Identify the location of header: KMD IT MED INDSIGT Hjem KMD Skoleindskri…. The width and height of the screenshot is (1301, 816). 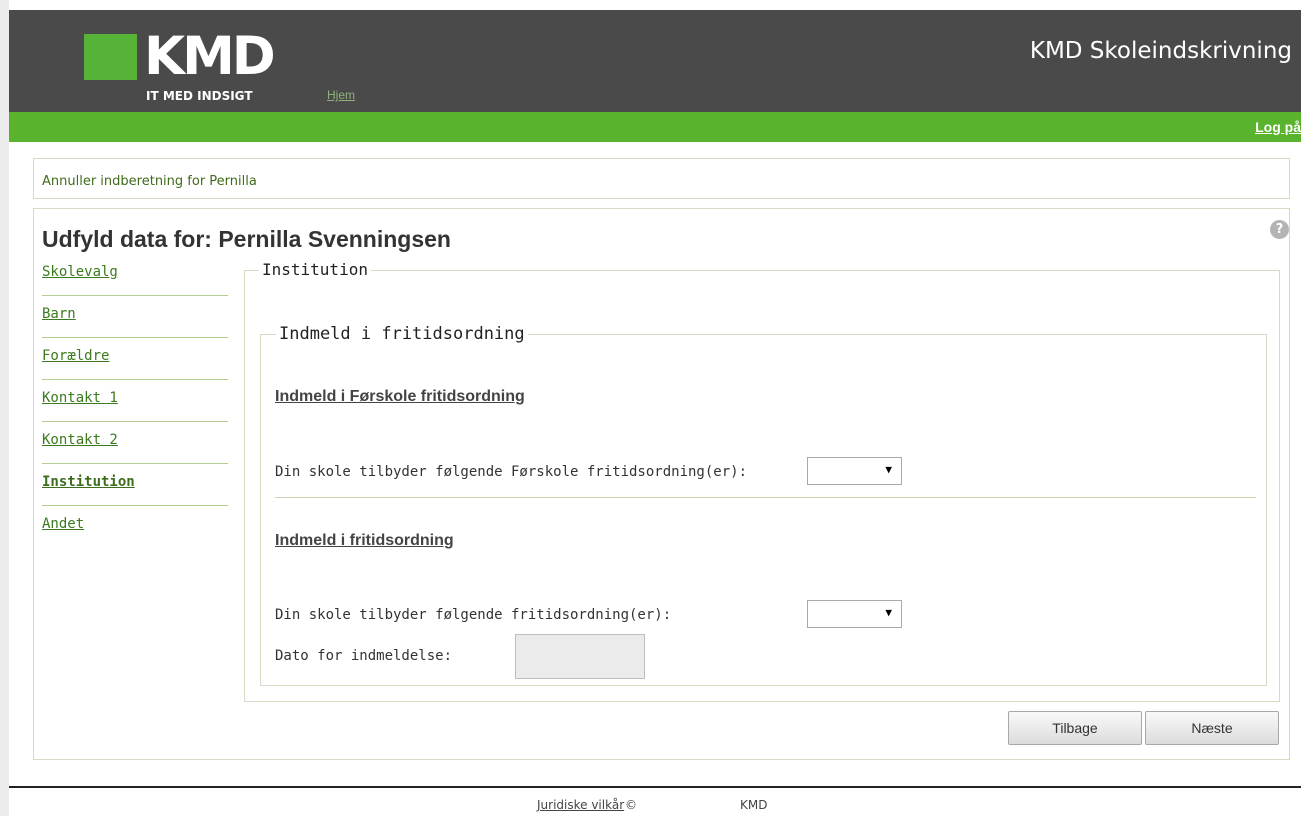
(655, 61).